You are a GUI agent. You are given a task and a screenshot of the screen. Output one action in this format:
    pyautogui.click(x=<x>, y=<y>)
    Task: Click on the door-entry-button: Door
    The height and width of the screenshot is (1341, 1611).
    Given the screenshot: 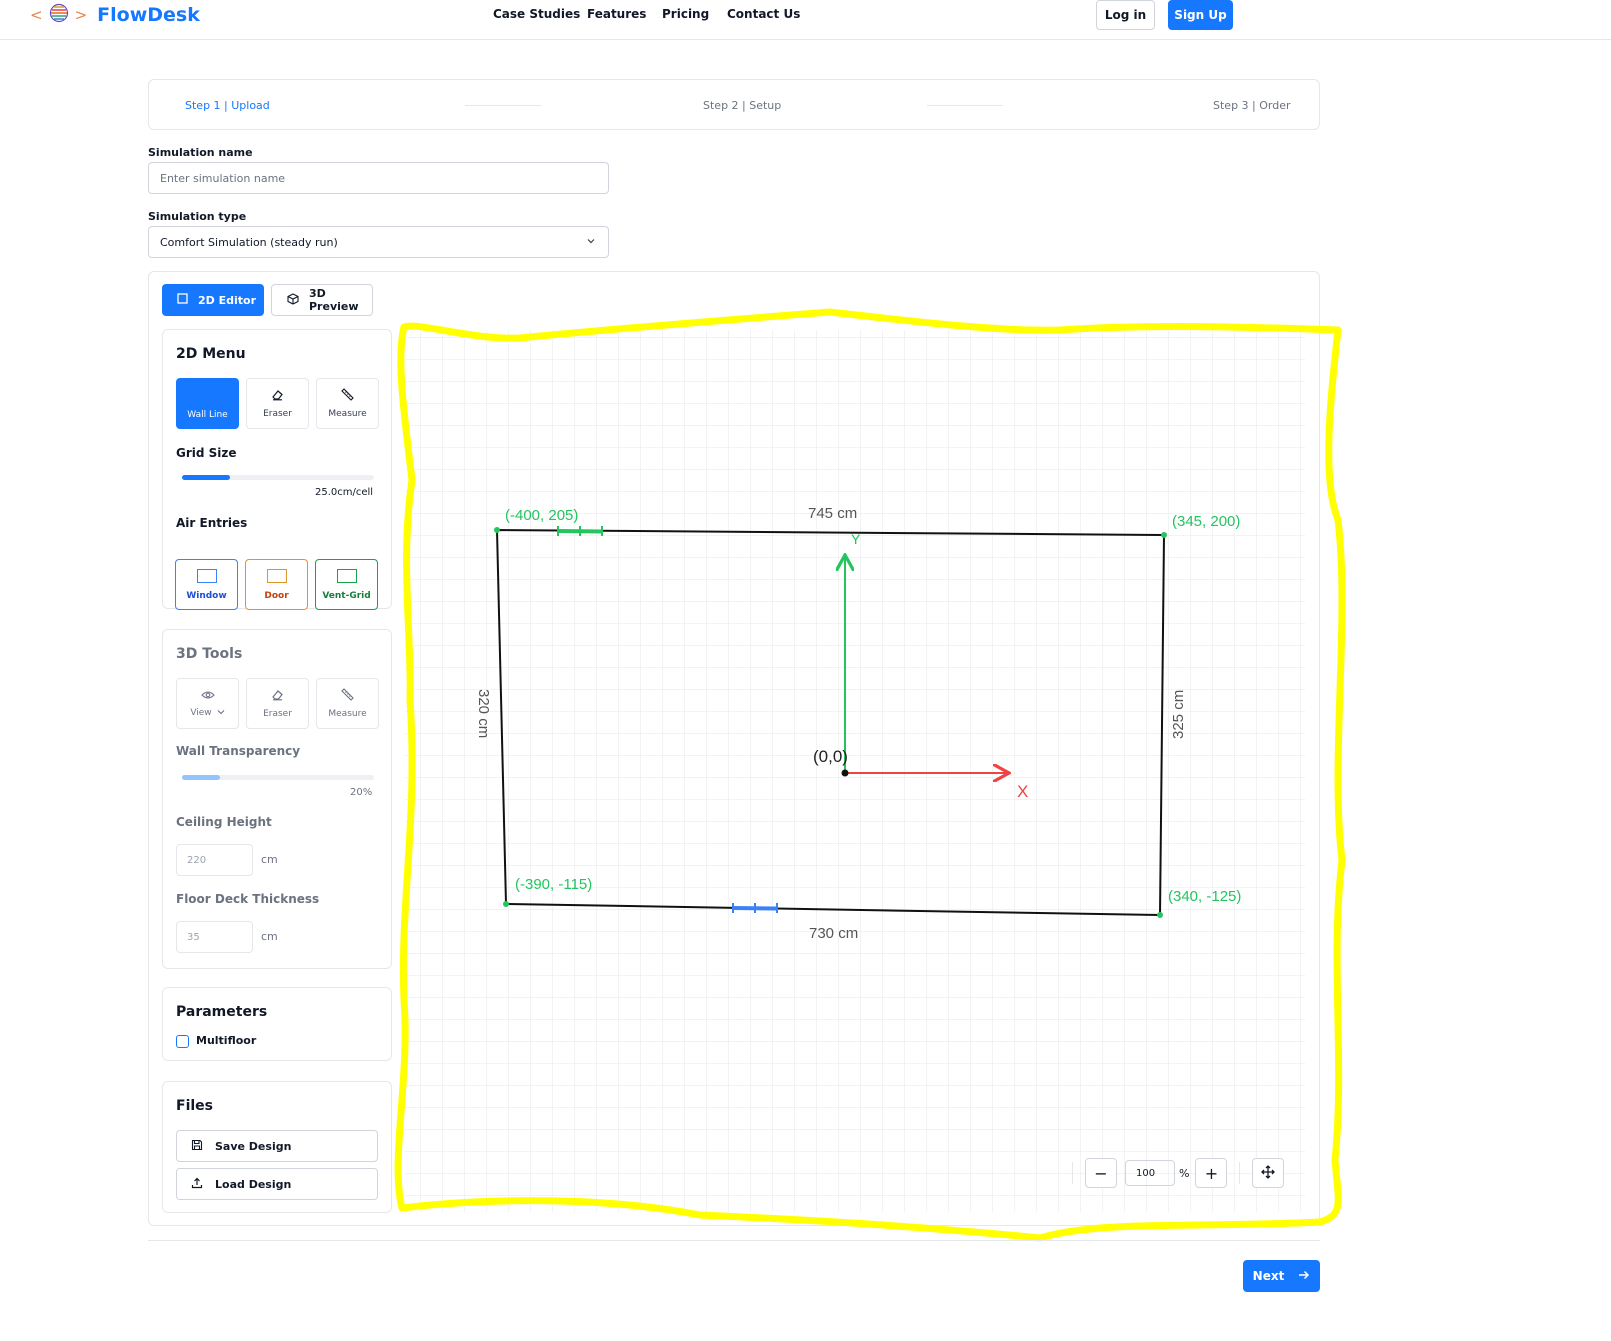 What is the action you would take?
    pyautogui.click(x=276, y=584)
    